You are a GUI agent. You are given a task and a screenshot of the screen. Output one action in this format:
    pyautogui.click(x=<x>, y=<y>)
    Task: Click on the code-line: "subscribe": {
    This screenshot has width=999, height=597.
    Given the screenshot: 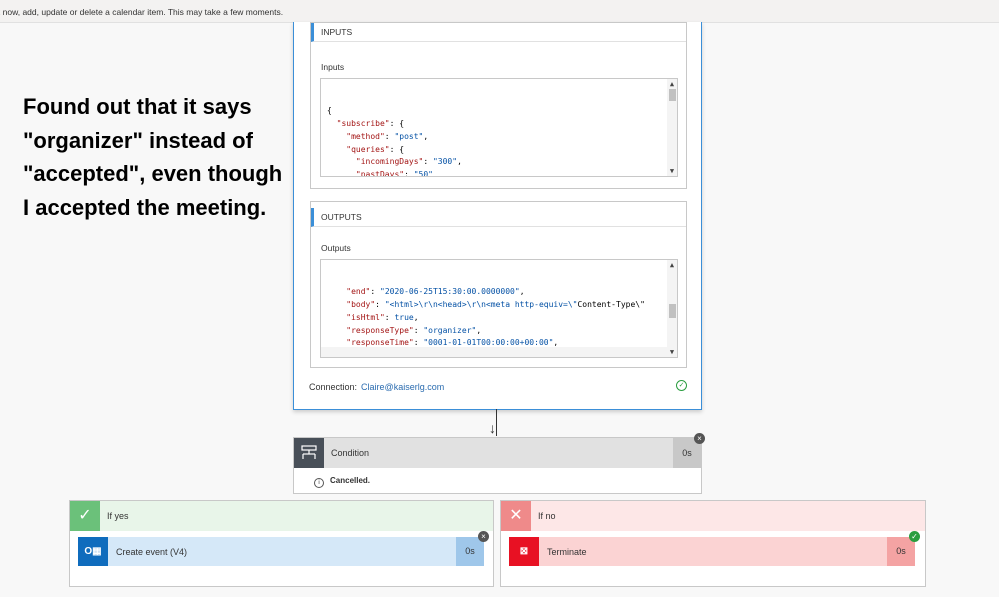 What is the action you would take?
    pyautogui.click(x=370, y=123)
    